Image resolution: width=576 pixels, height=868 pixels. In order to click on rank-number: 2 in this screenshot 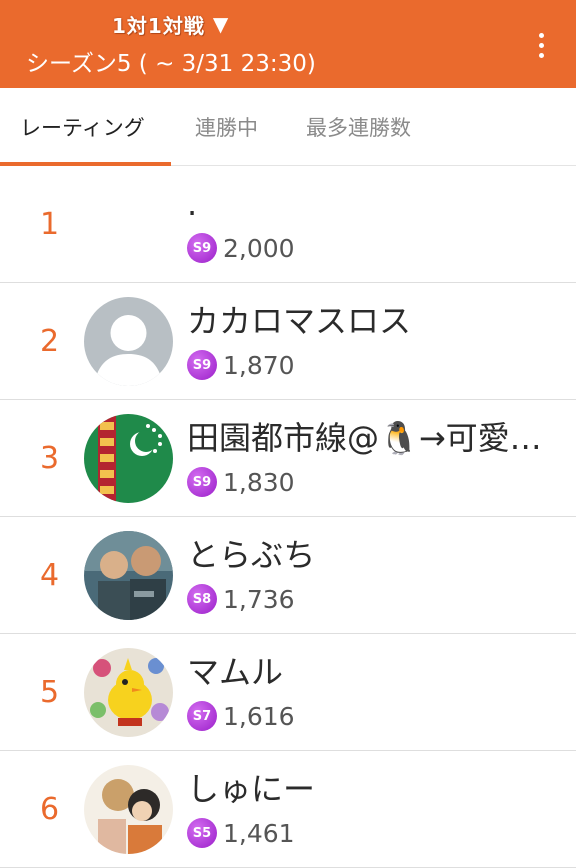, I will do `click(50, 341)`.